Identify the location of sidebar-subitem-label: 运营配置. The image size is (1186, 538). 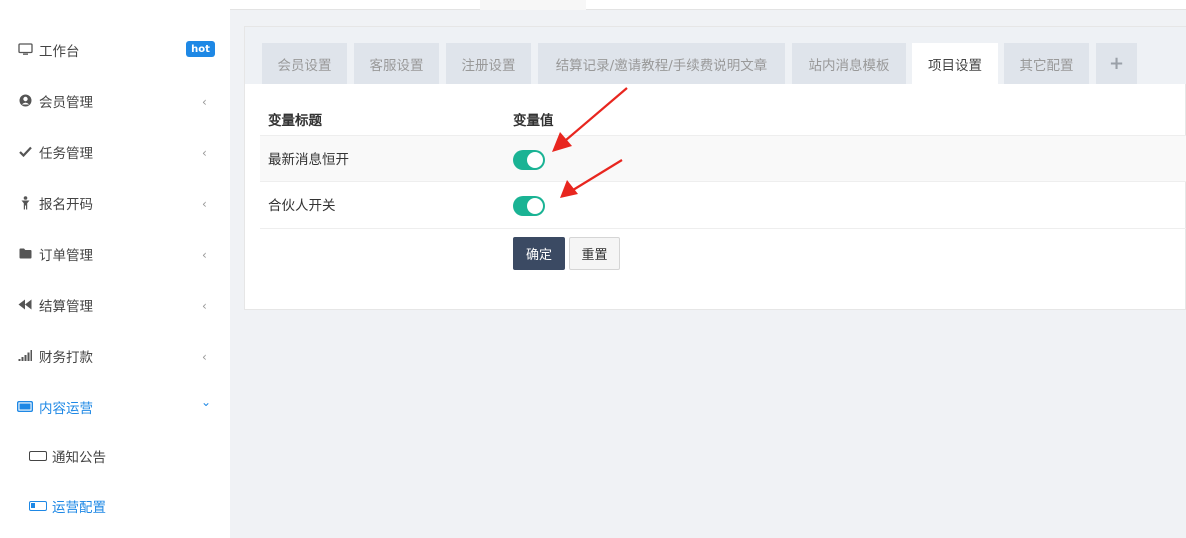
(79, 508).